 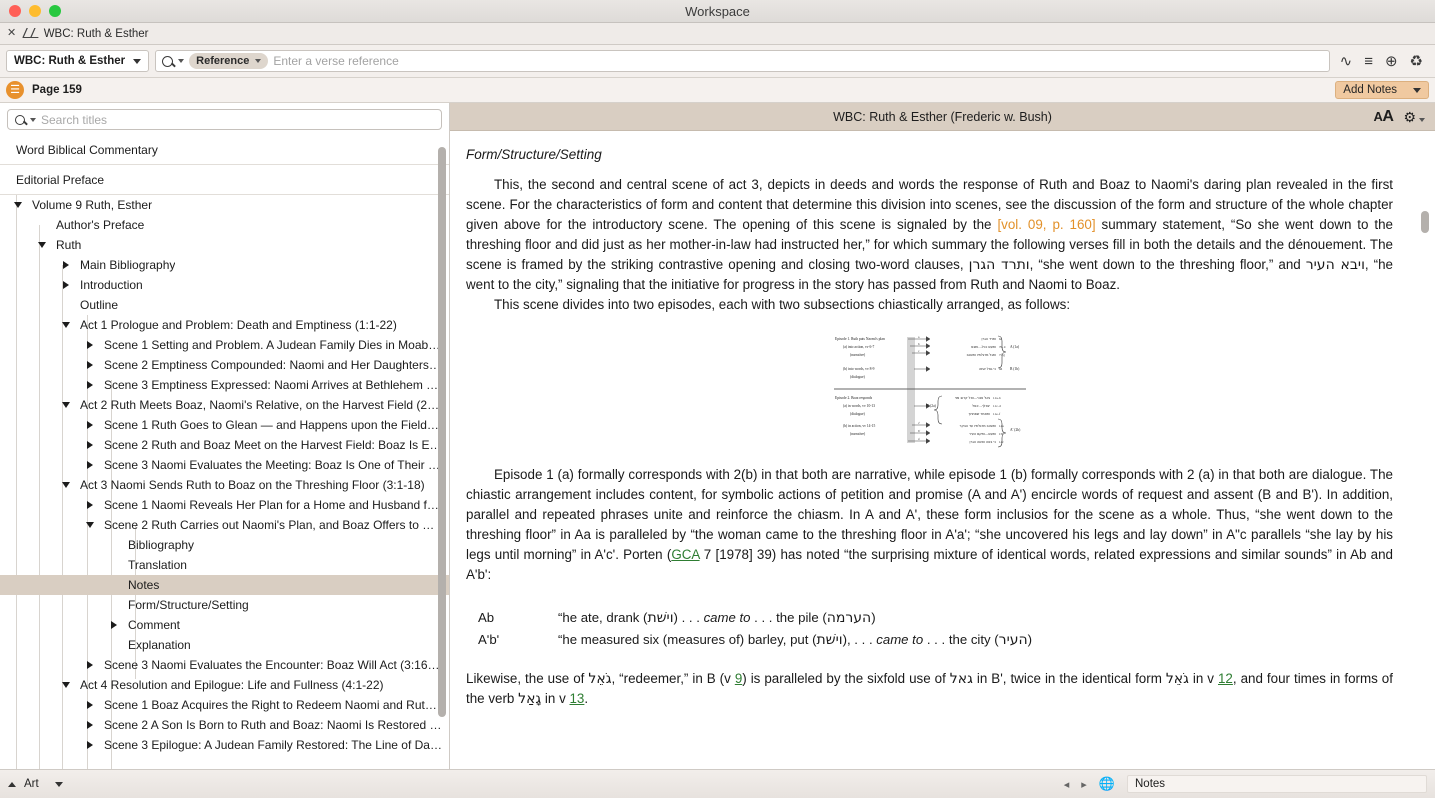 I want to click on tree-item-label: Main Bibliography, so click(x=128, y=264).